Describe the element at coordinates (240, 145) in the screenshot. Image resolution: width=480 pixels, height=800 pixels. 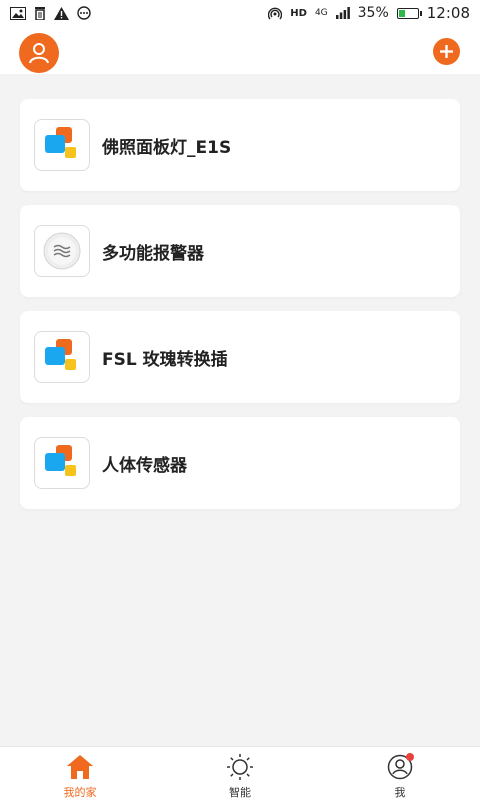
I see `device-card: 佛照面板灯_E1S` at that location.